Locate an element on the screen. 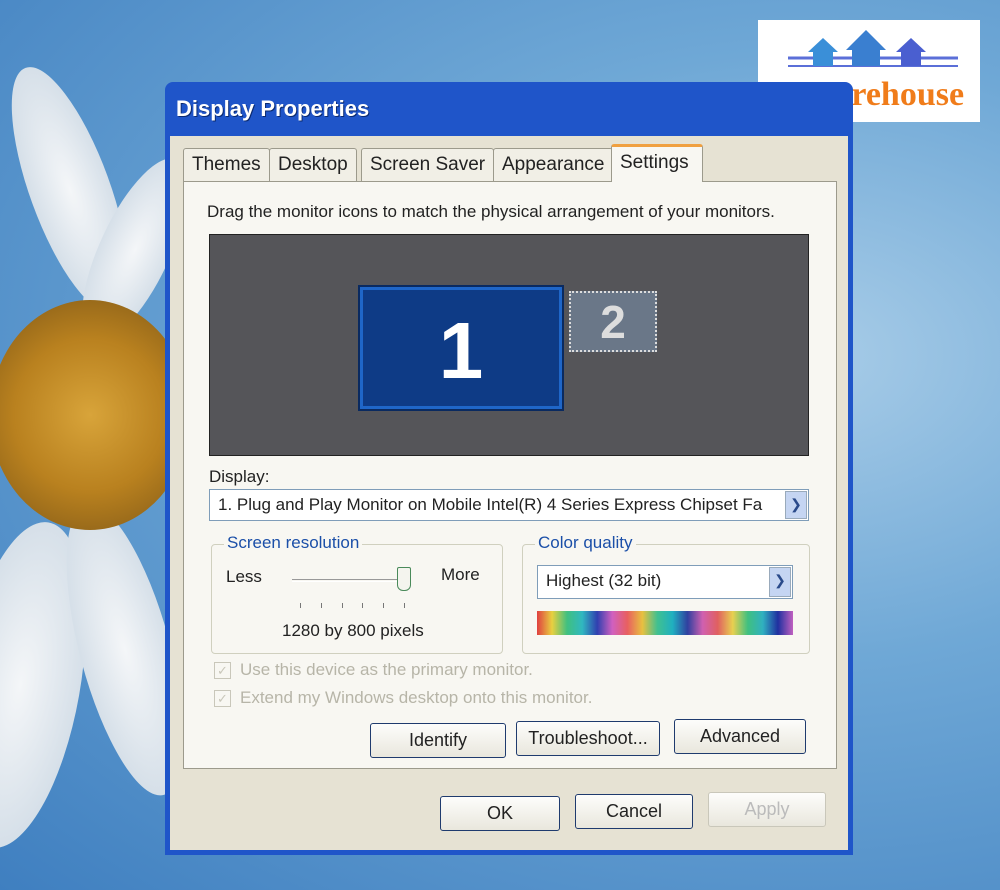  primary-monitor-label: Use this device as the primary monitor. is located at coordinates (386, 669).